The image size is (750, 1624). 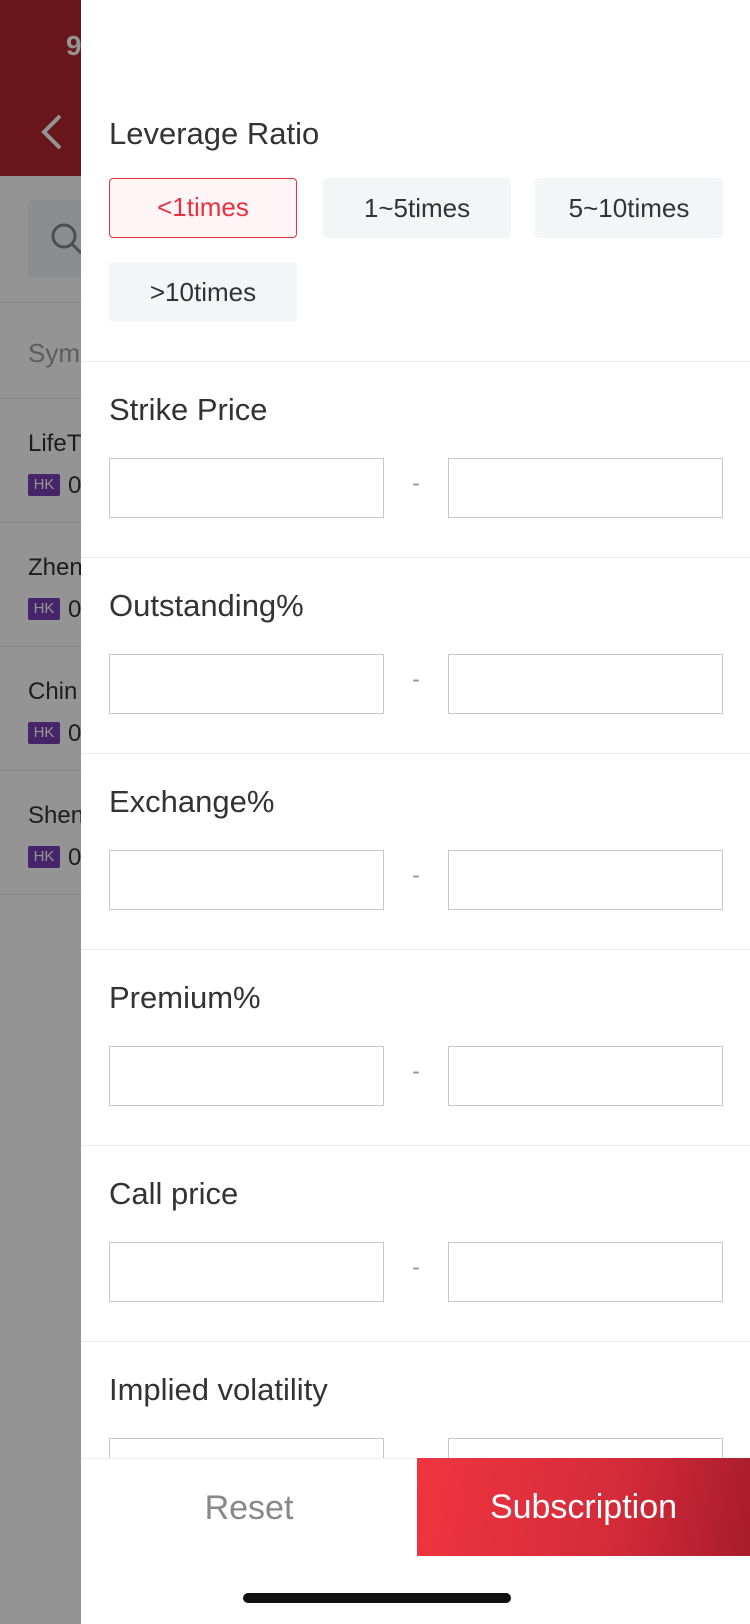 I want to click on strike-price-min-input, so click(x=246, y=488).